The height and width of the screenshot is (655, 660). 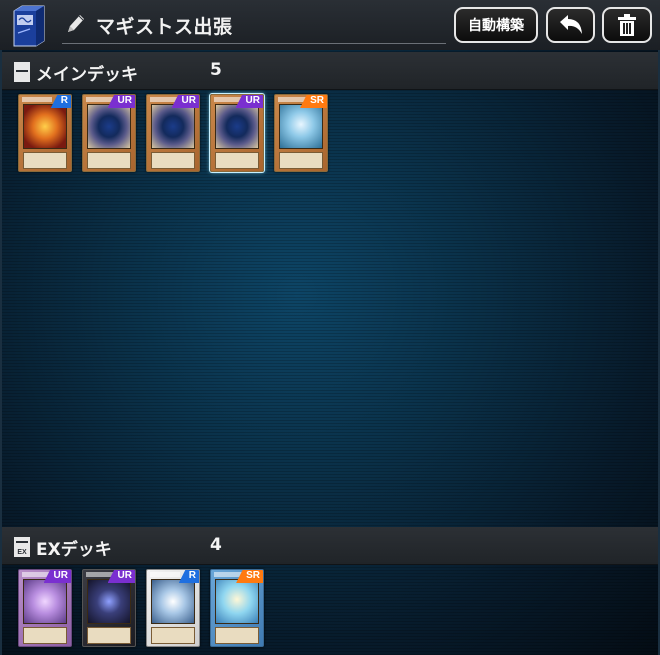 I want to click on delete-deck-button, so click(x=627, y=25).